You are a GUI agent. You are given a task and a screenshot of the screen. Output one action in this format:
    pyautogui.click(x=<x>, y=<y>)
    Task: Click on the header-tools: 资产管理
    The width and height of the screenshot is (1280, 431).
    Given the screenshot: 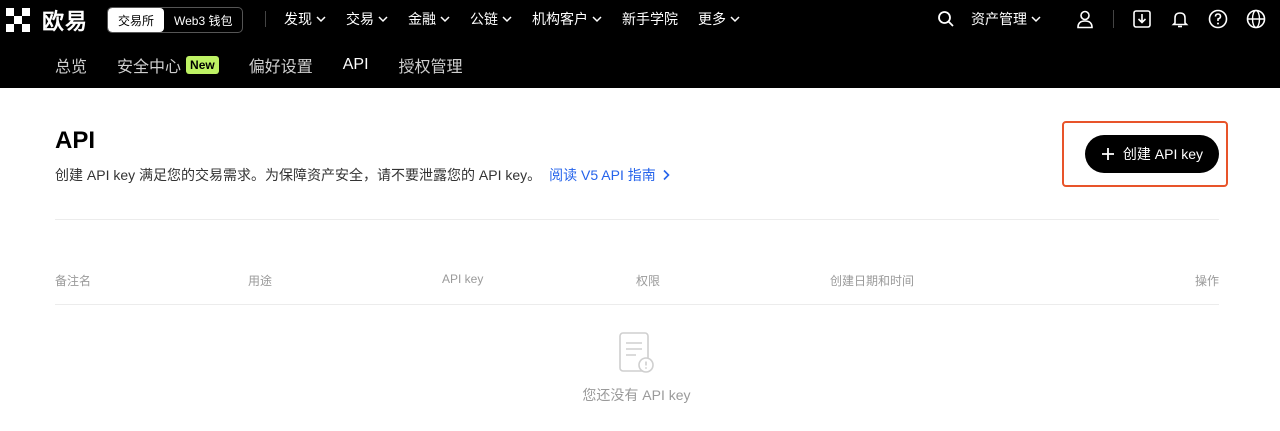 What is the action you would take?
    pyautogui.click(x=1101, y=19)
    